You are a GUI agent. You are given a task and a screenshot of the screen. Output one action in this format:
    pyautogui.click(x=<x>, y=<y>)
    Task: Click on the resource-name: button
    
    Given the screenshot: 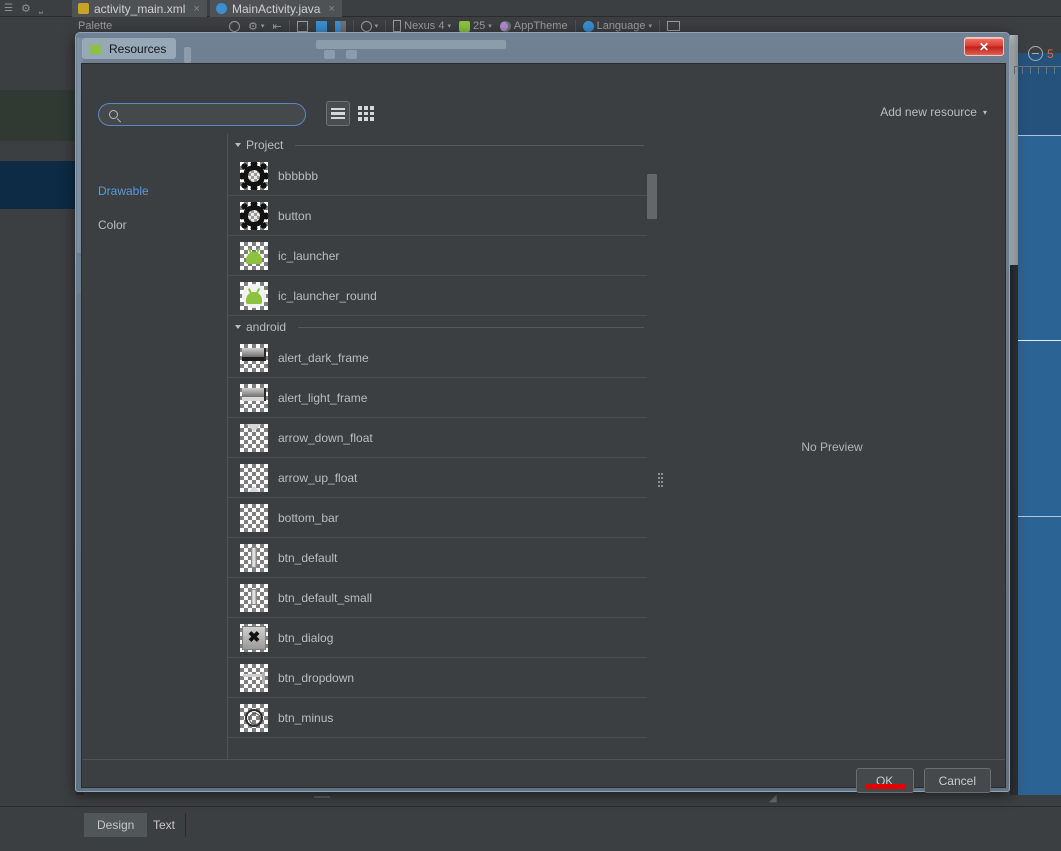 What is the action you would take?
    pyautogui.click(x=295, y=215)
    